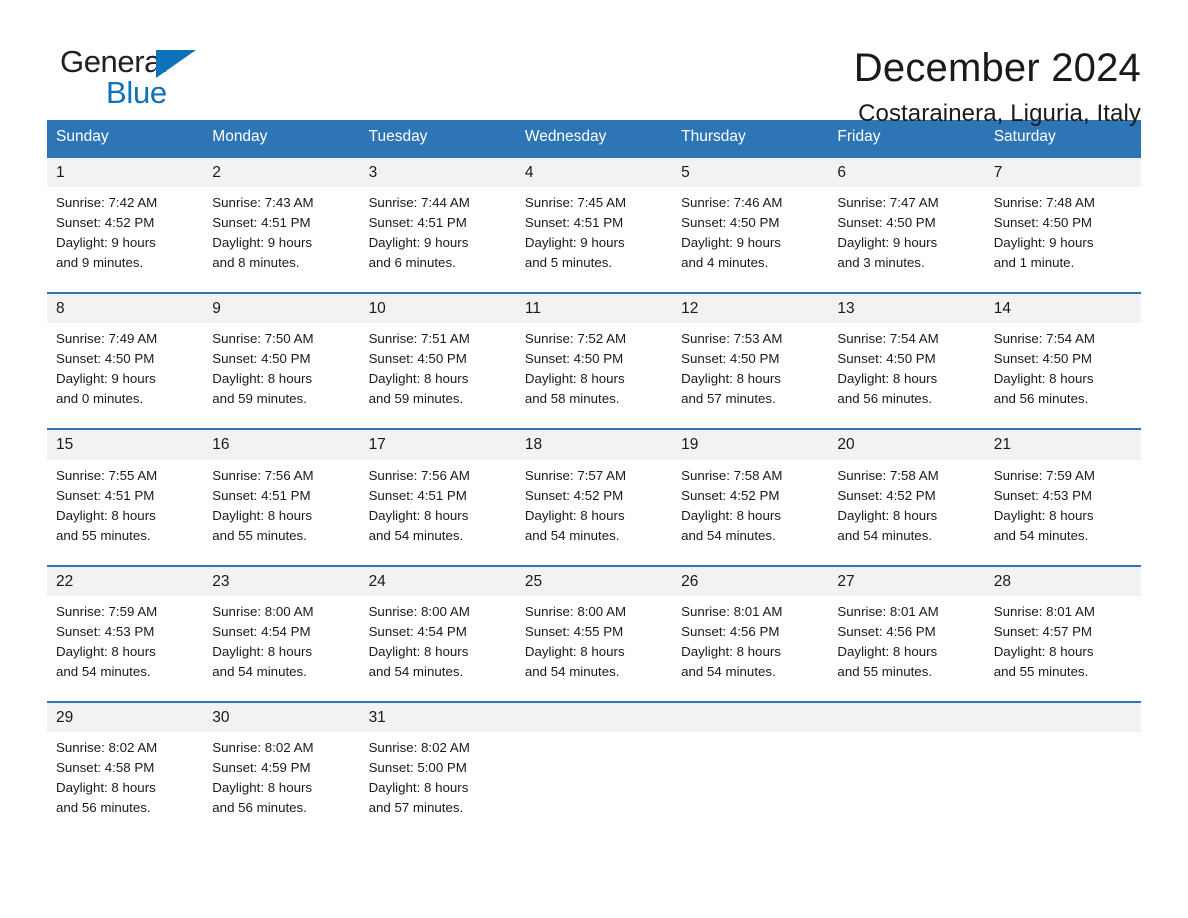  I want to click on daylight-text-line2: and 1 minute., so click(1034, 262).